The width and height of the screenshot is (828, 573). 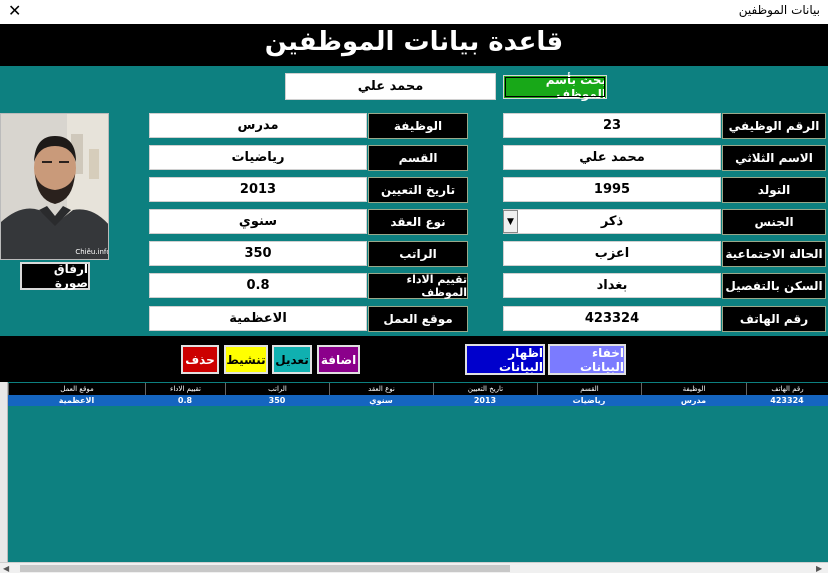 I want to click on action-toolbar, so click(x=414, y=359).